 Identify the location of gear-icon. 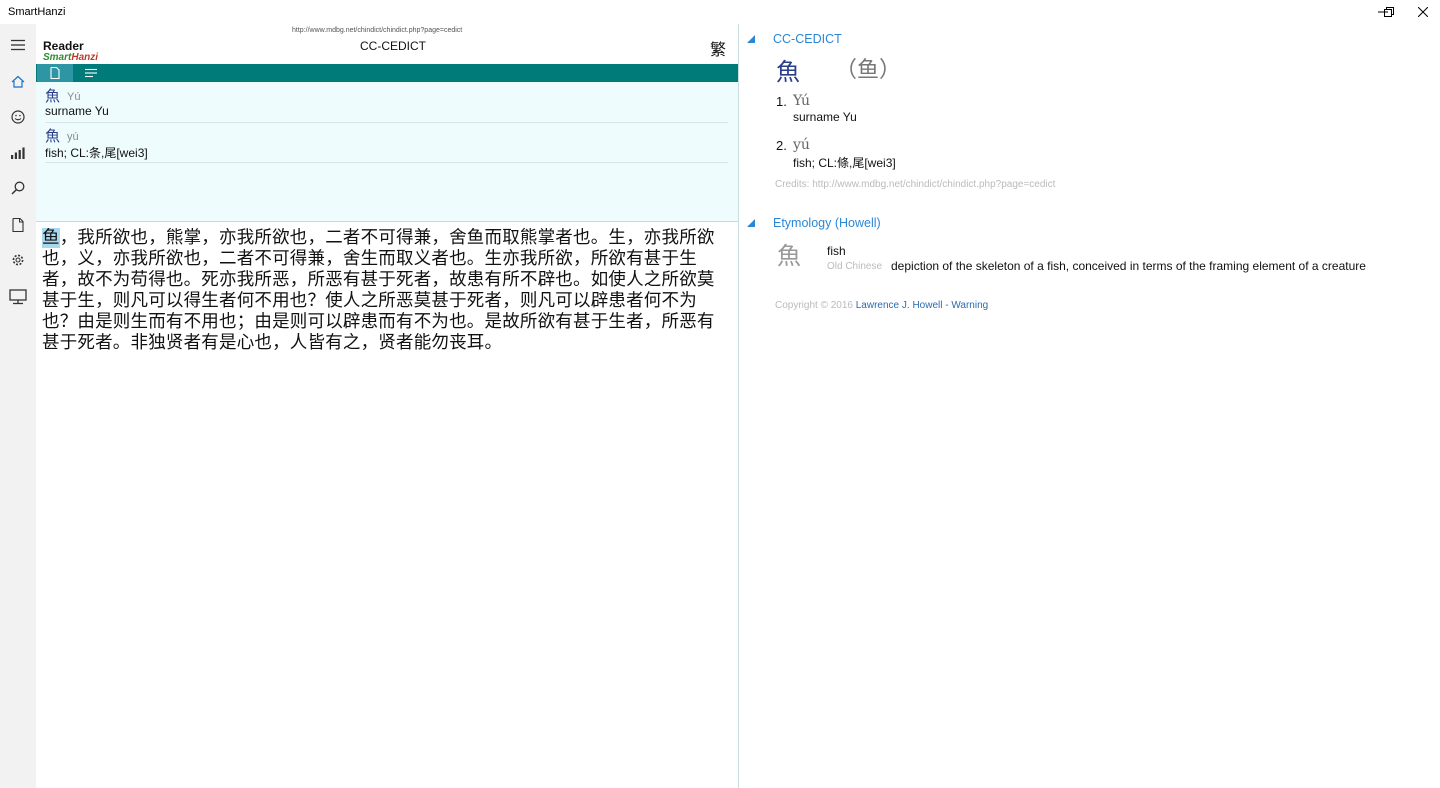
(18, 260).